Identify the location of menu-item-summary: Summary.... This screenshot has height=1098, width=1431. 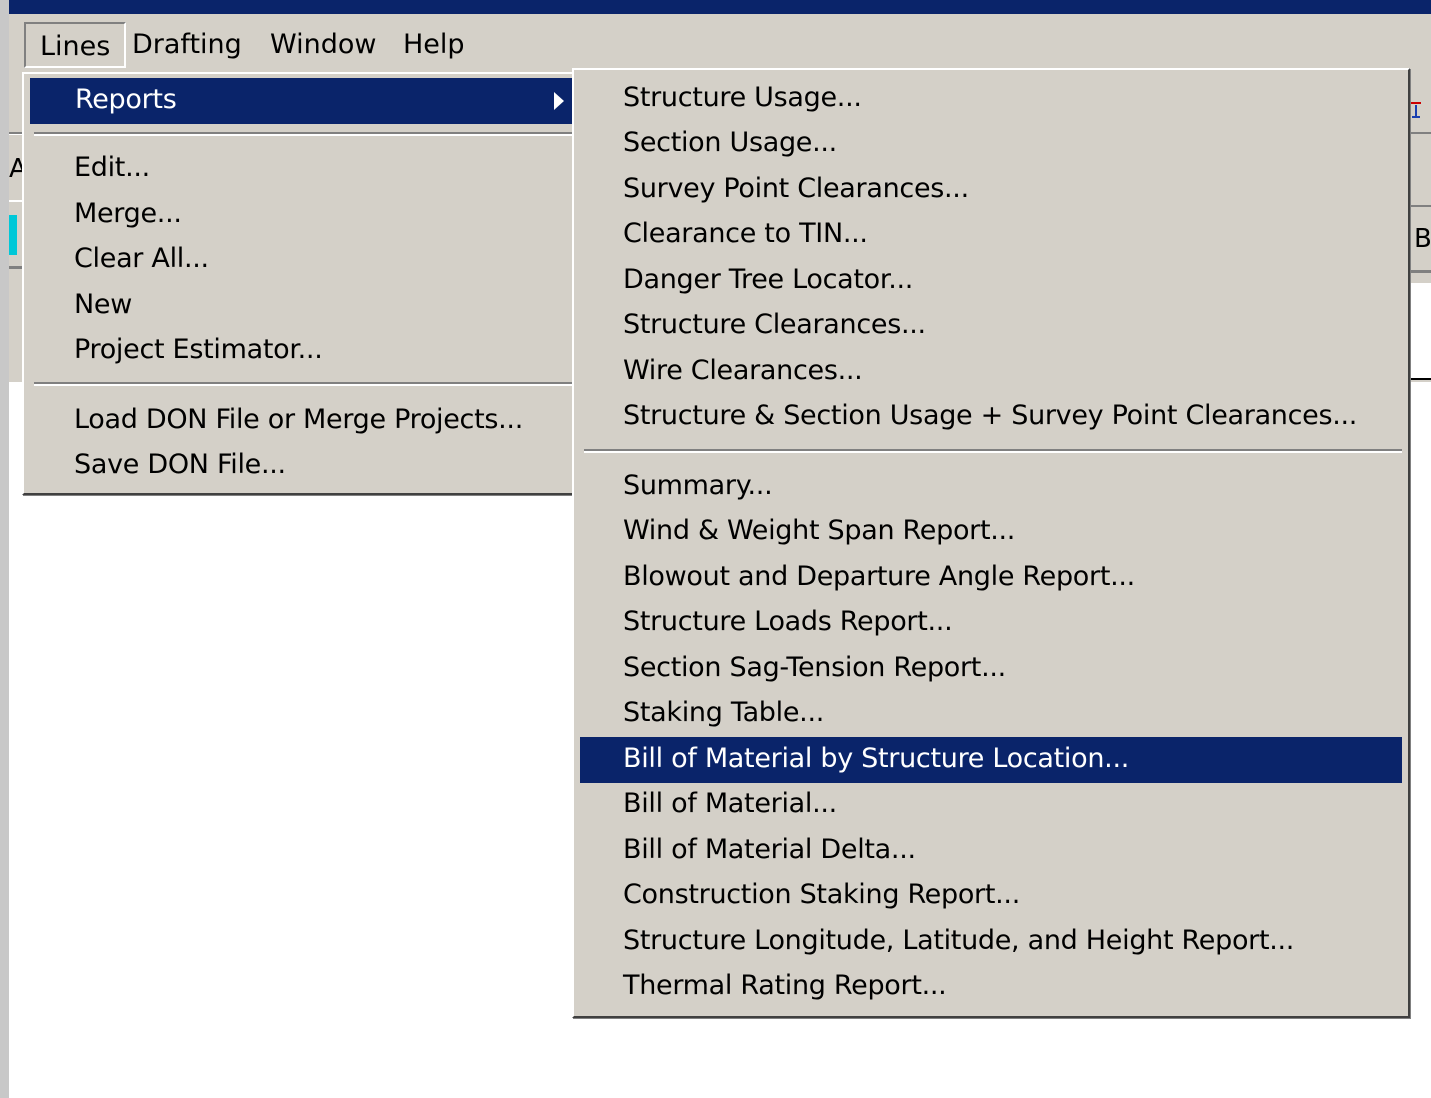
(991, 487).